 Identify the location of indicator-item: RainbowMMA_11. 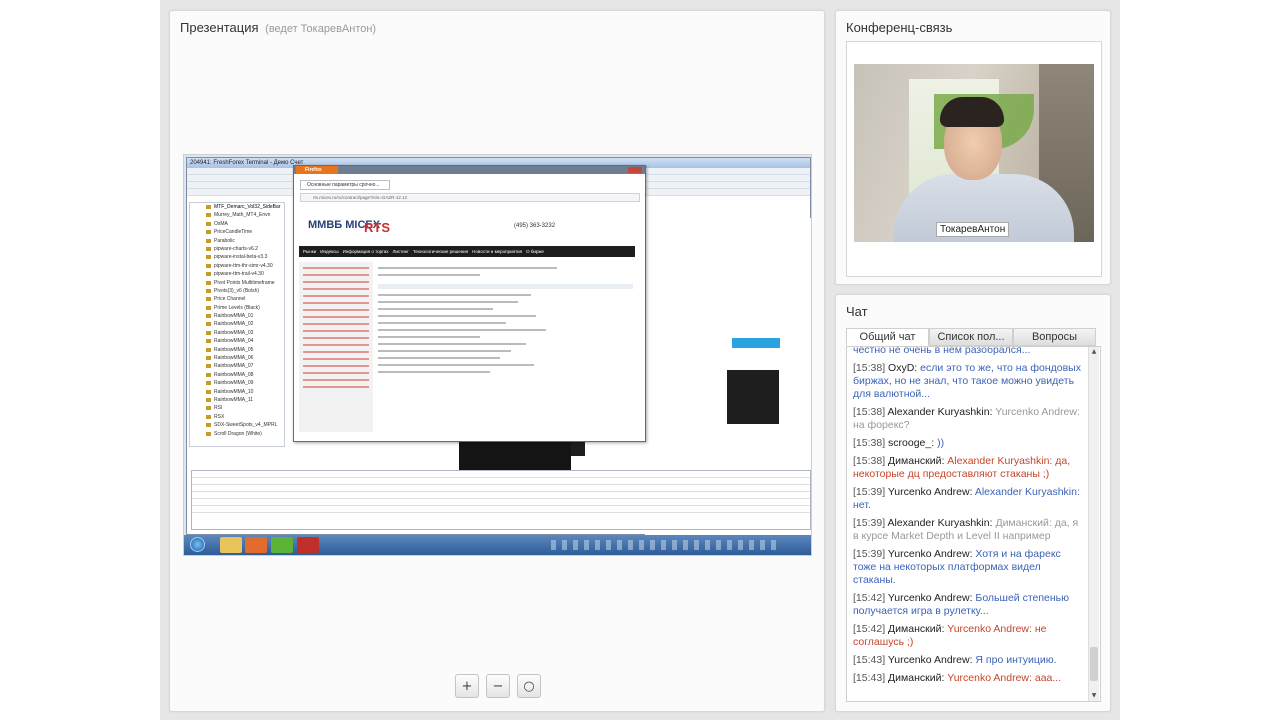
(237, 400).